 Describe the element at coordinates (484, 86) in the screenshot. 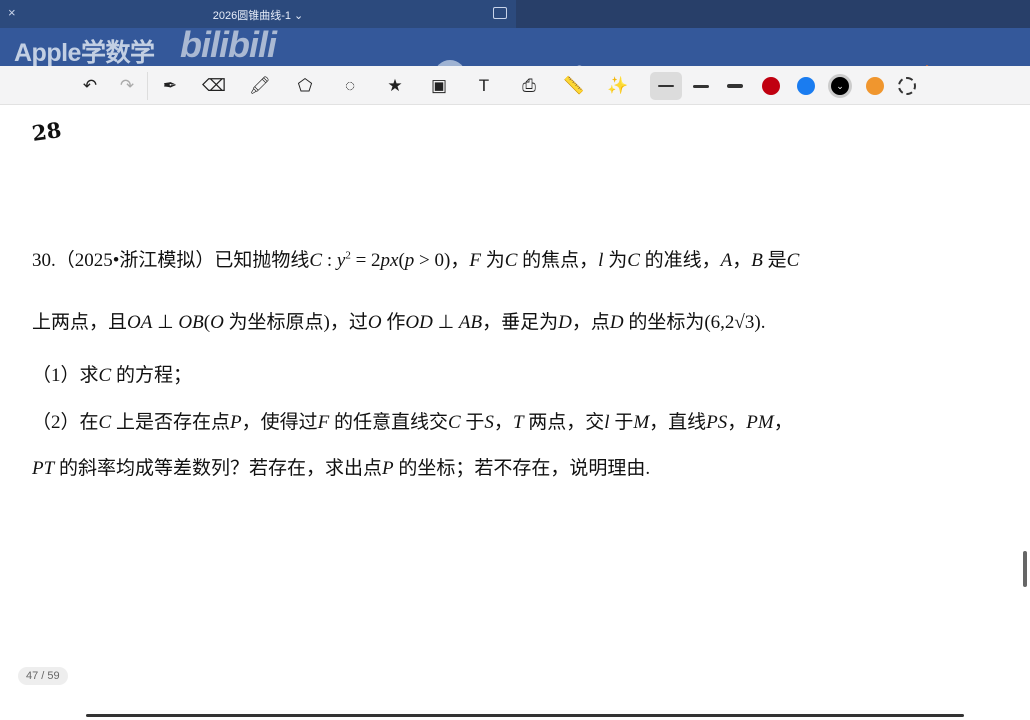

I see `text-box-icon: T` at that location.